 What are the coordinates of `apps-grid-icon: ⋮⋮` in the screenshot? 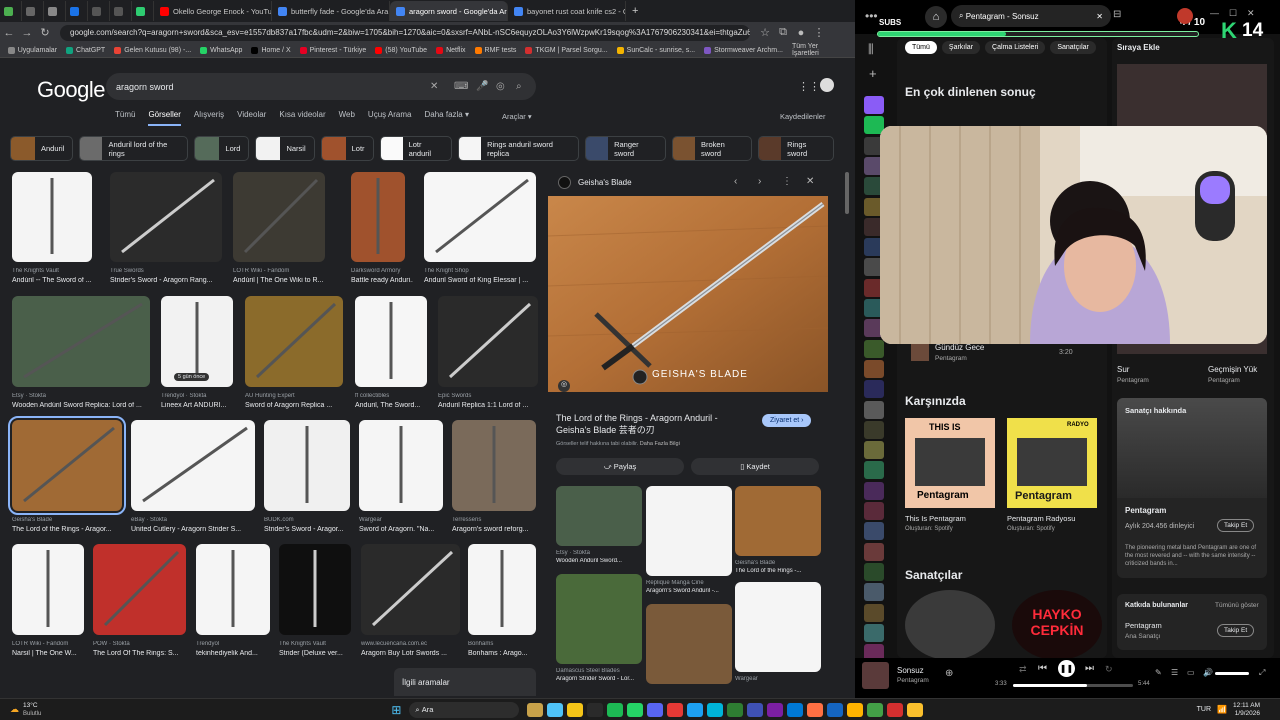 It's located at (809, 86).